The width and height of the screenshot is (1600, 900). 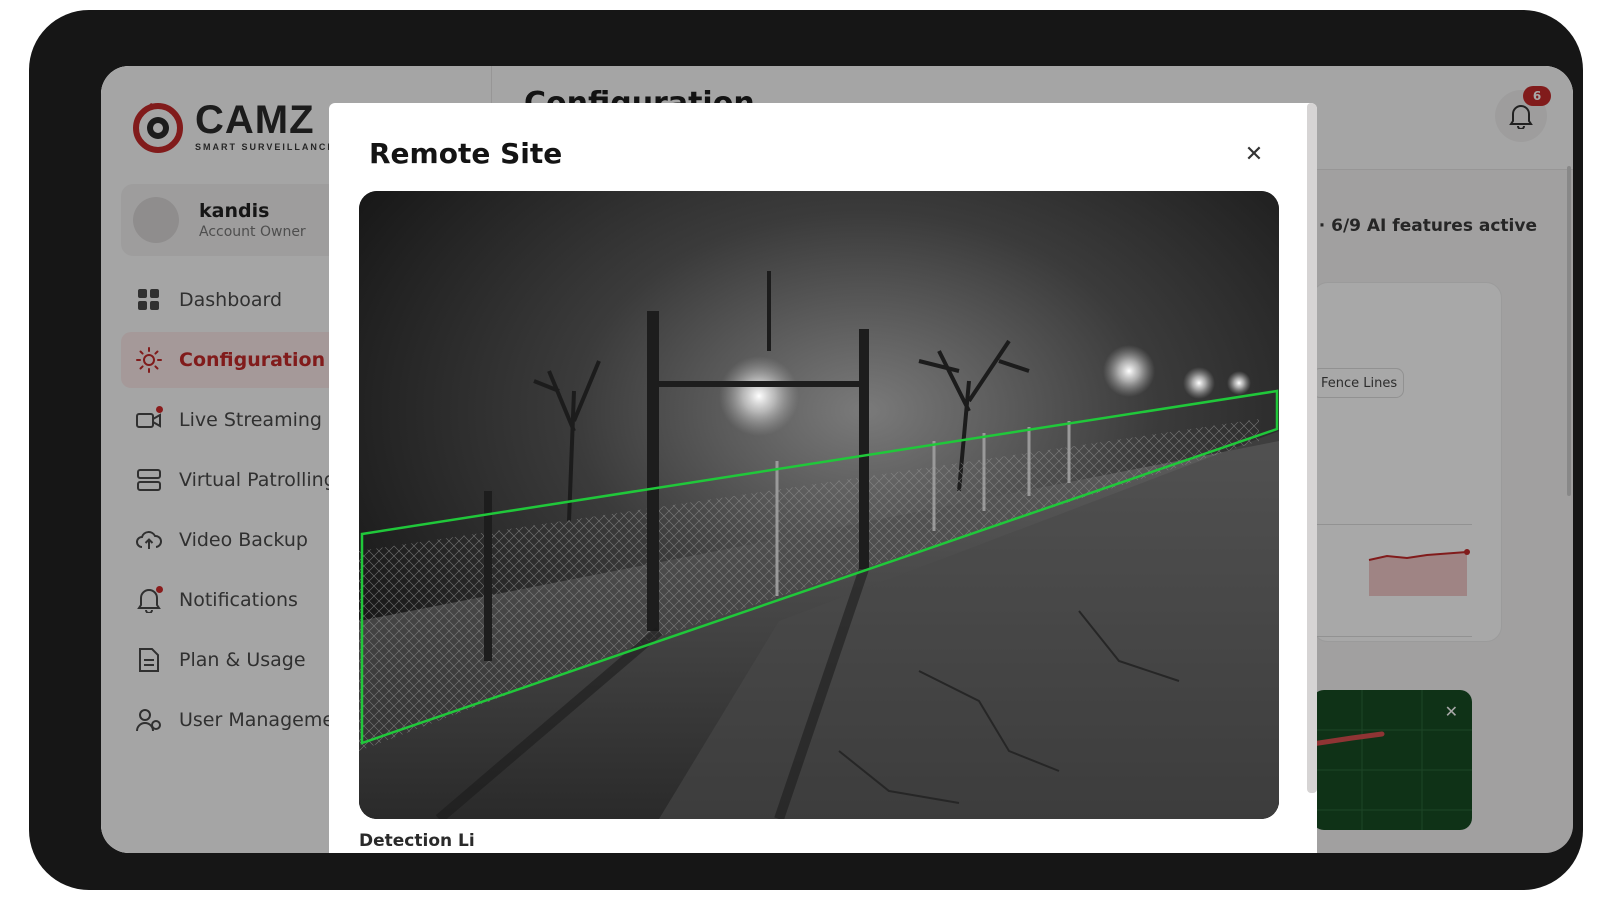 What do you see at coordinates (1312, 448) in the screenshot?
I see `modal-scrollbar` at bounding box center [1312, 448].